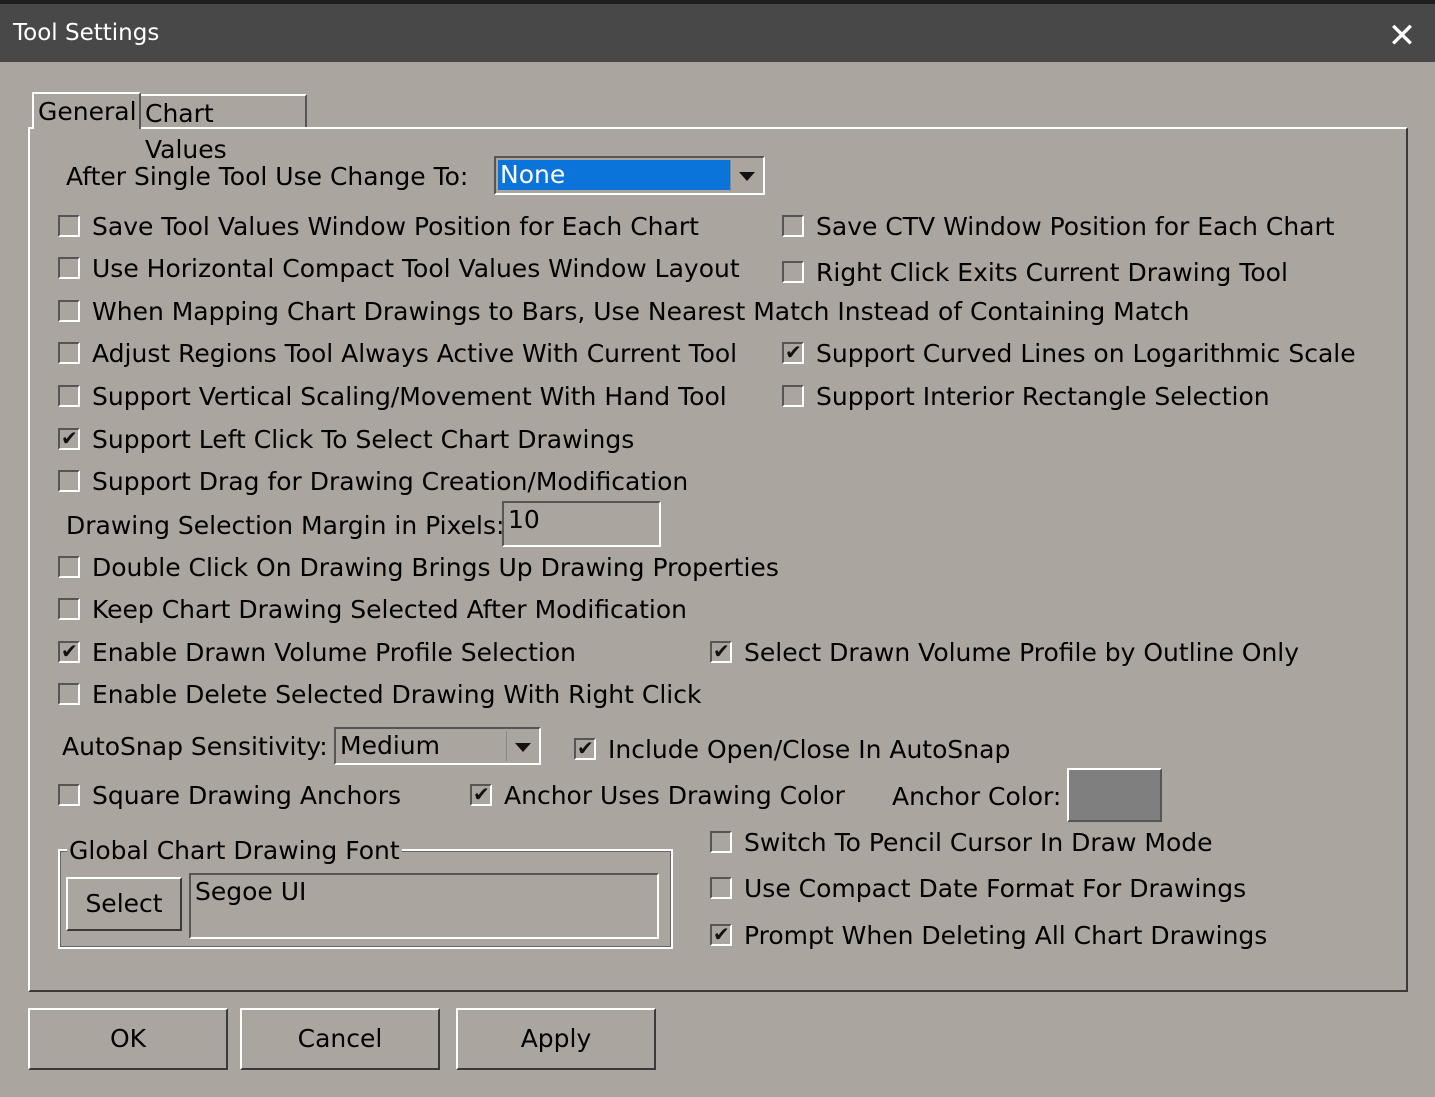 The height and width of the screenshot is (1097, 1435). What do you see at coordinates (581, 524) in the screenshot?
I see `selection-margin-input: 10` at bounding box center [581, 524].